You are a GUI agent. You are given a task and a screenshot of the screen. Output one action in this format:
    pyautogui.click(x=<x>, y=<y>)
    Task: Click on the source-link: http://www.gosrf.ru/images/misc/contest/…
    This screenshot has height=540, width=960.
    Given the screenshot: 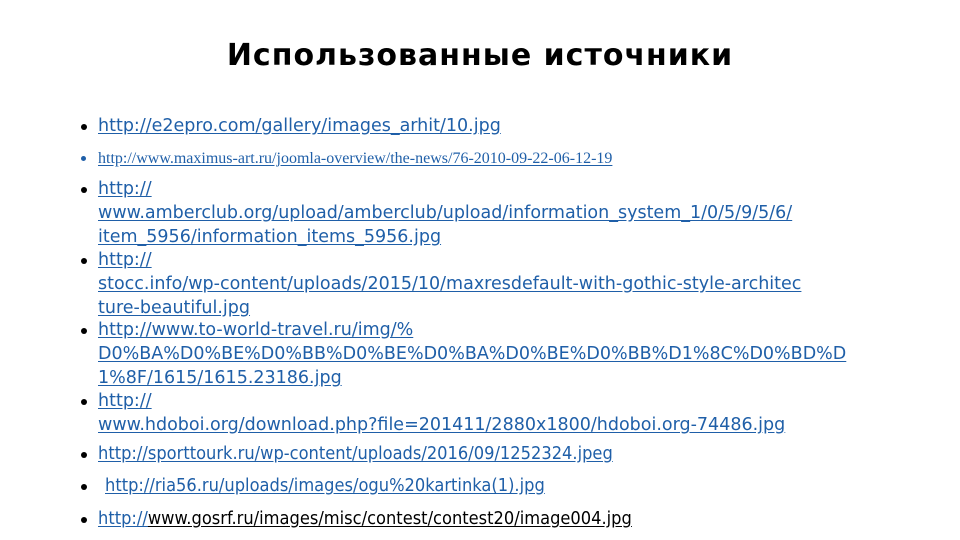 What is the action you would take?
    pyautogui.click(x=385, y=519)
    